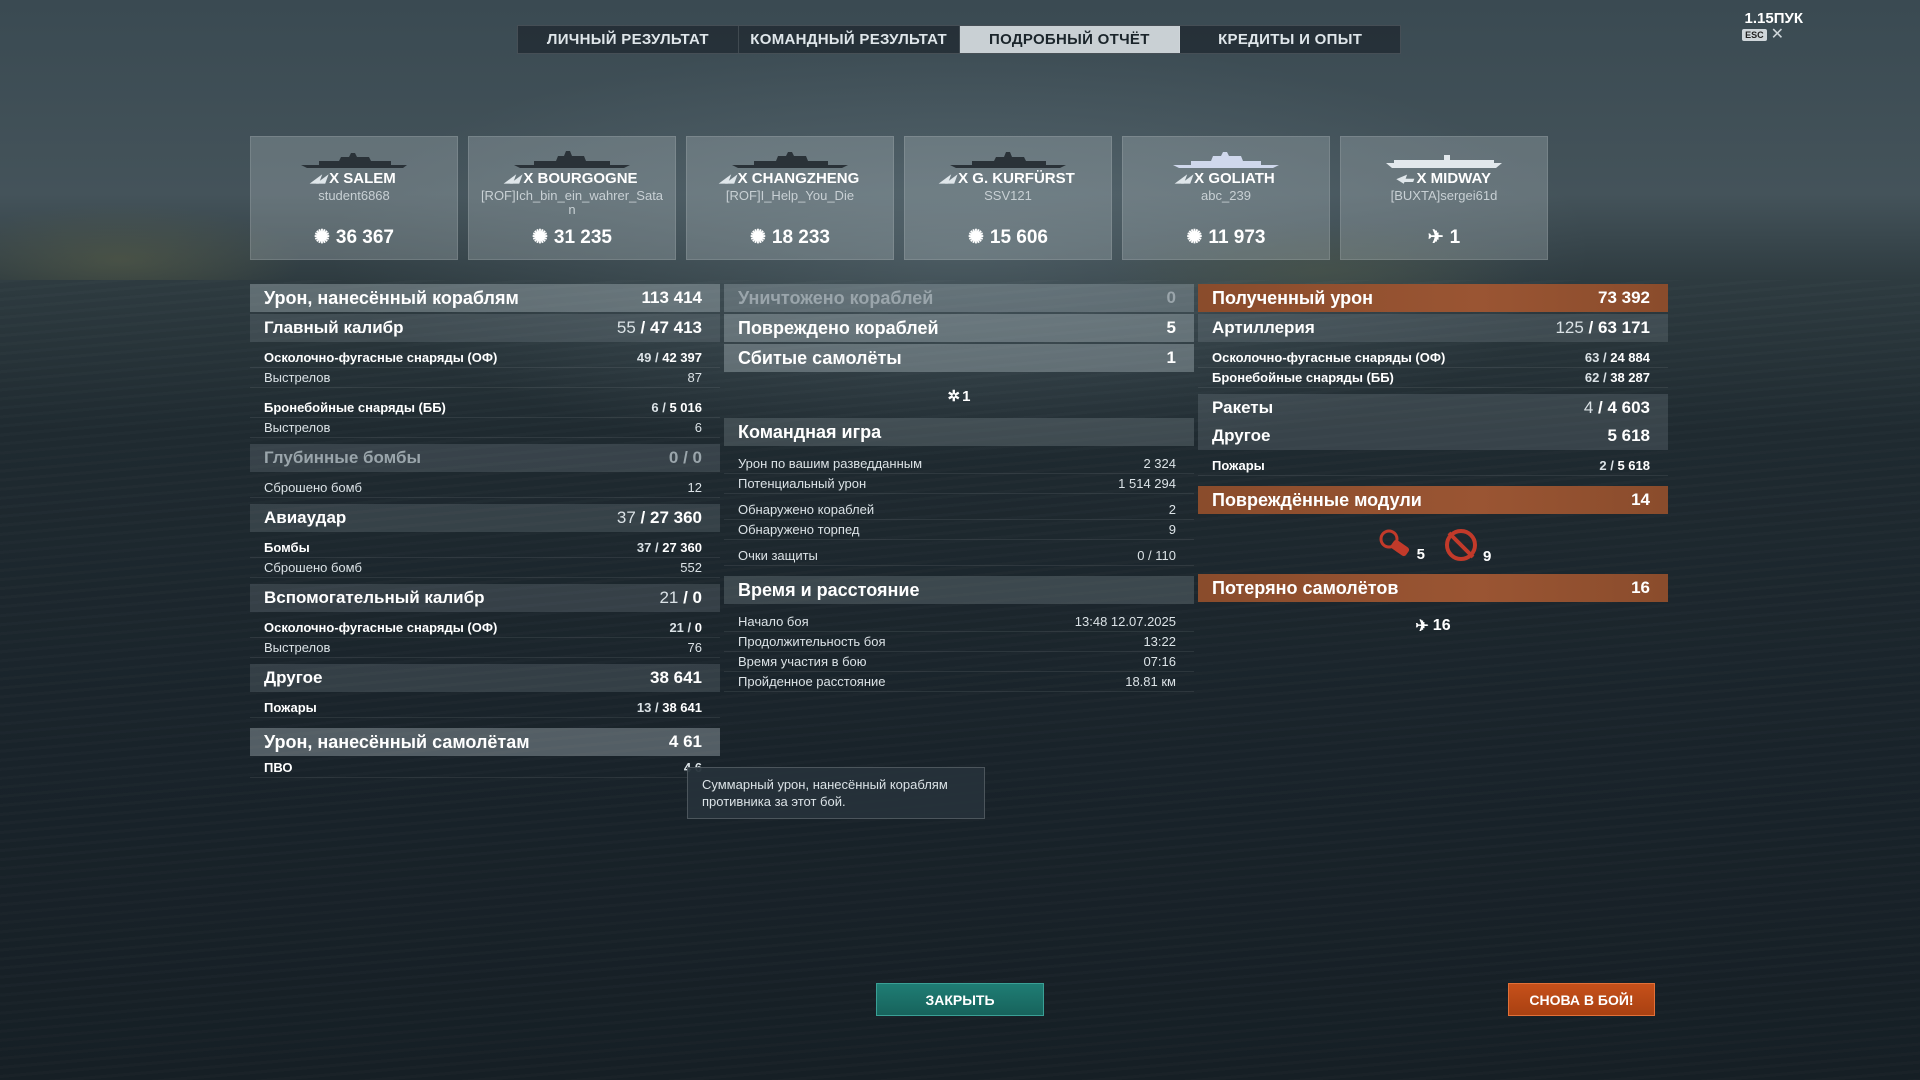 Image resolution: width=1920 pixels, height=1080 pixels. What do you see at coordinates (1404, 179) in the screenshot?
I see `carrier-class-icon: ◀▬` at bounding box center [1404, 179].